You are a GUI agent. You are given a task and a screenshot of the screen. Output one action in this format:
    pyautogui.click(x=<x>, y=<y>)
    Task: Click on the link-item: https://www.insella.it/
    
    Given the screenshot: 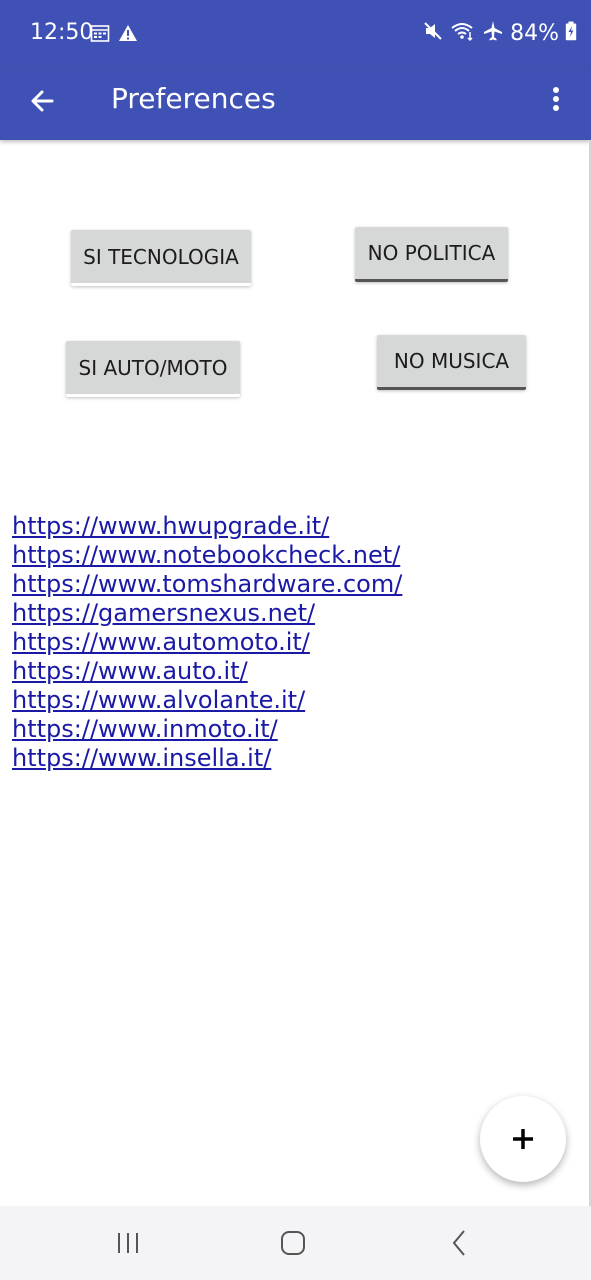 What is the action you would take?
    pyautogui.click(x=207, y=758)
    